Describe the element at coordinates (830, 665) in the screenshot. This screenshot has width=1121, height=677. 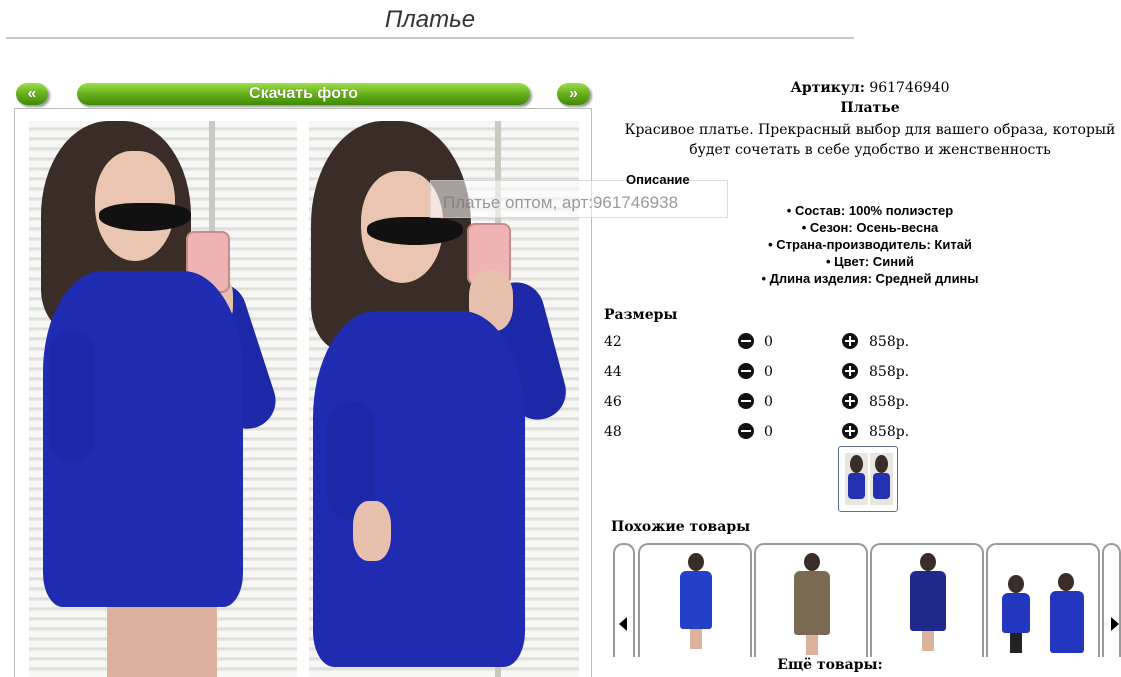
I see `more-products-heading: Ещё товары:` at that location.